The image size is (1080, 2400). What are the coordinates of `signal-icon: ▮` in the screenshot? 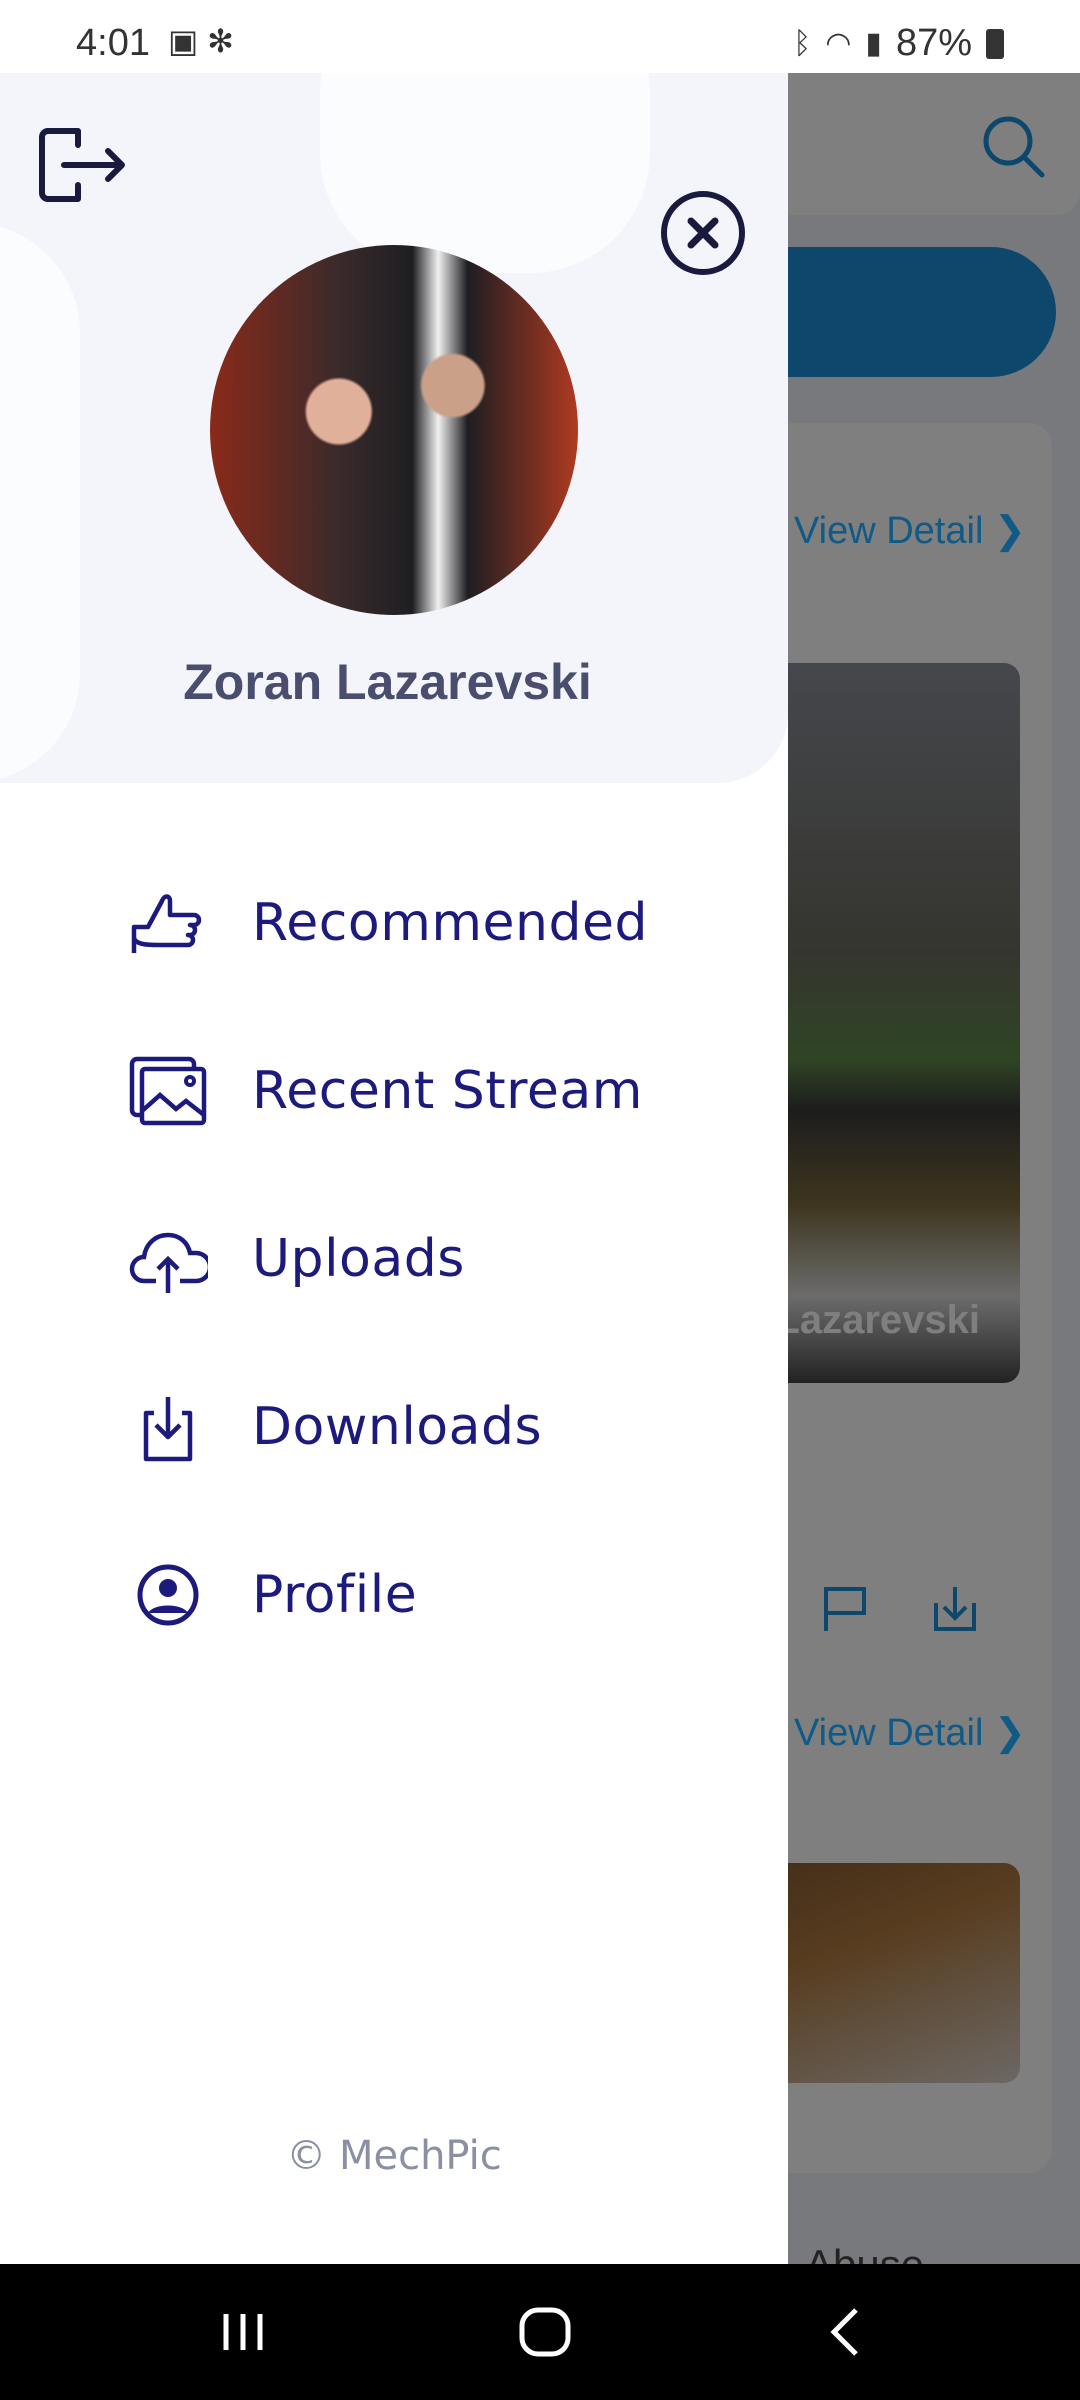 It's located at (873, 43).